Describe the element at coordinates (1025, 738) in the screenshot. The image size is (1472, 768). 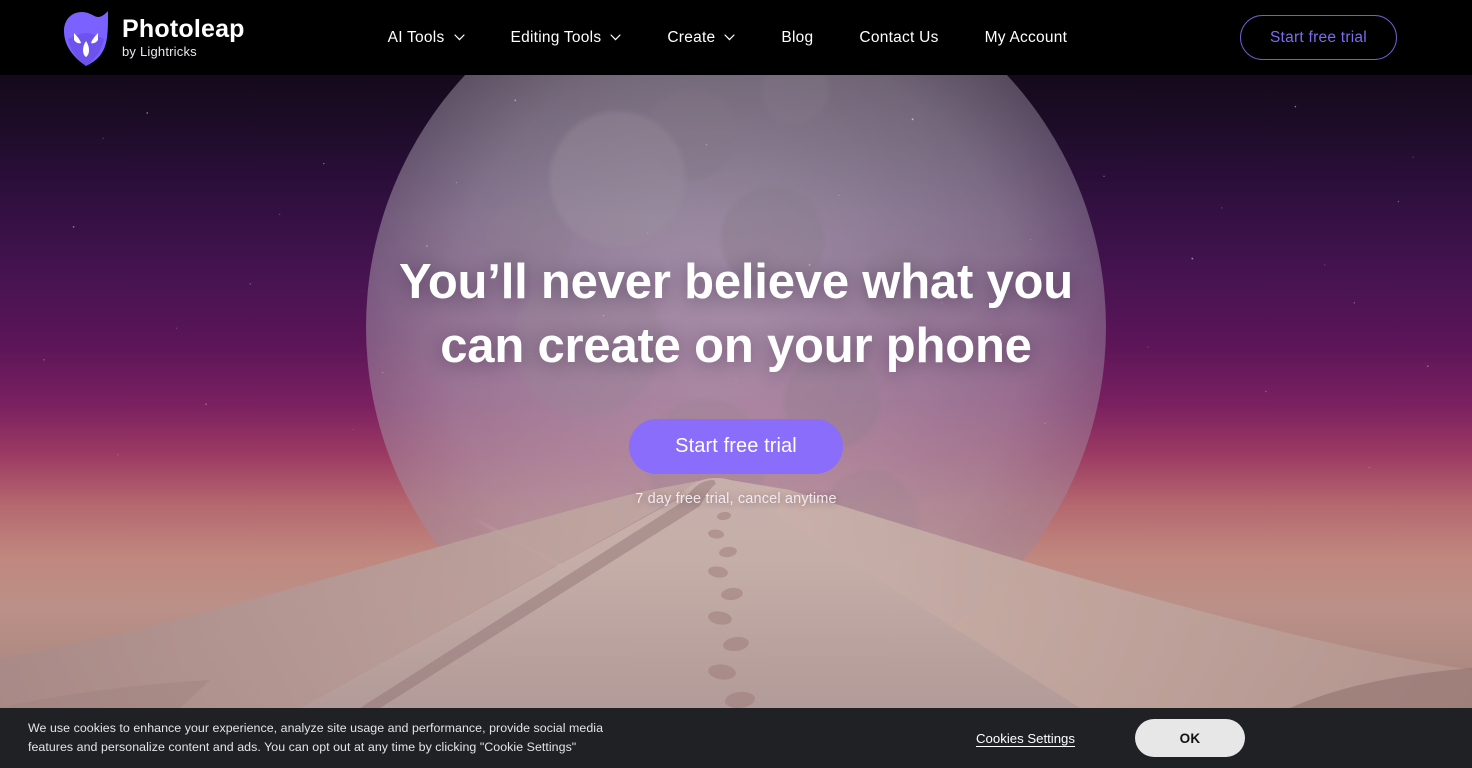
I see `cookies-settings-link: Cookies Settings` at that location.